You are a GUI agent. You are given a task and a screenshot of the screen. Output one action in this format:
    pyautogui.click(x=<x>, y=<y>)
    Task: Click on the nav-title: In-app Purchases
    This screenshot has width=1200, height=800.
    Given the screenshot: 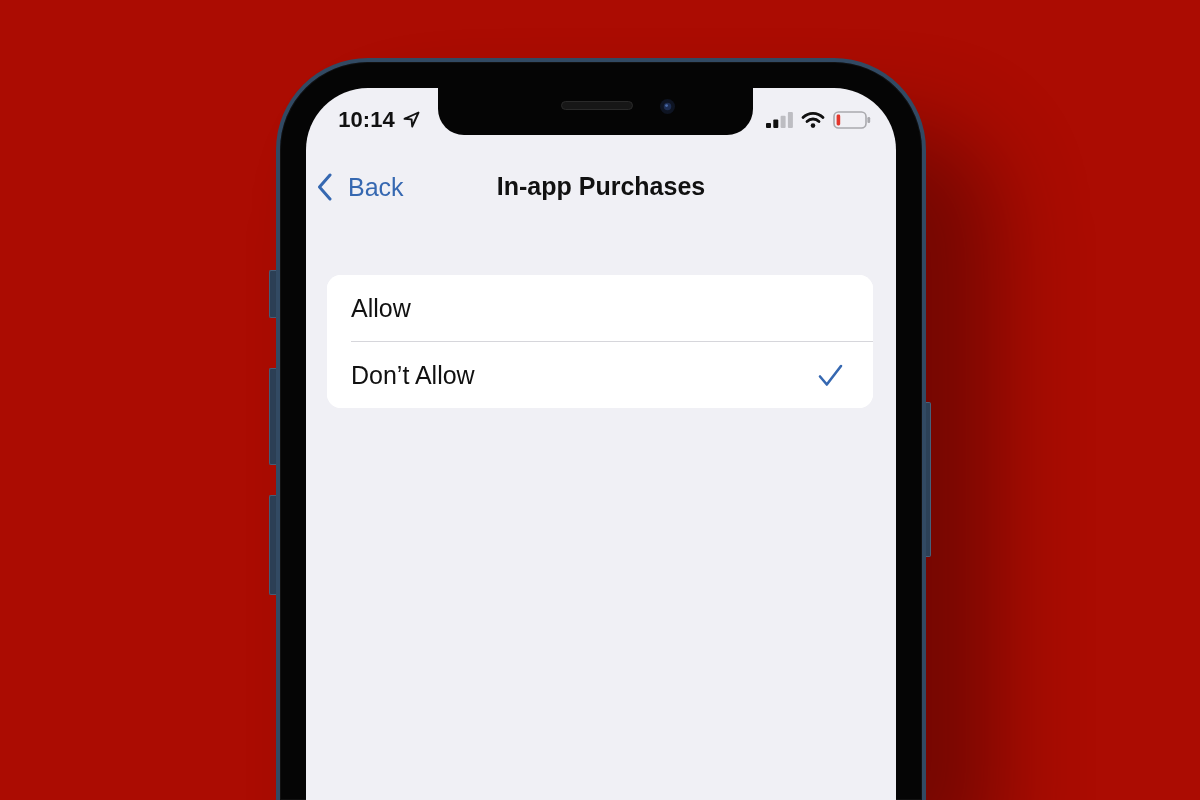 What is the action you would take?
    pyautogui.click(x=601, y=187)
    